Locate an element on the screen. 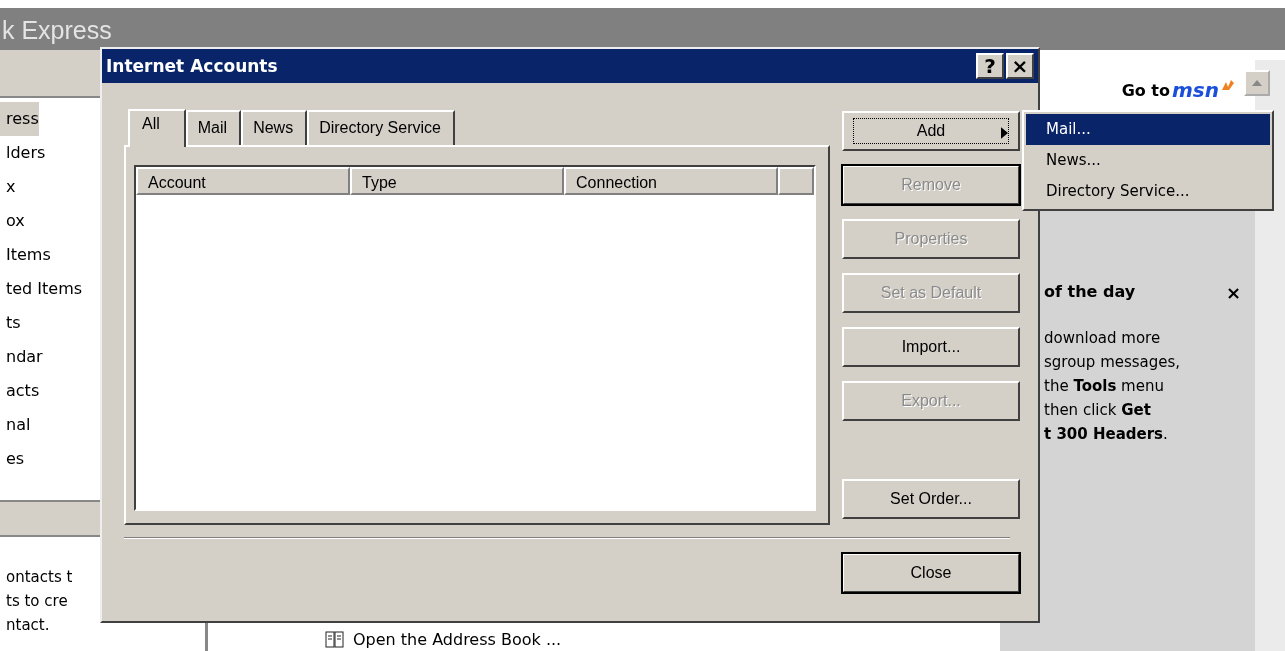 This screenshot has height=651, width=1285. folder-item: ts is located at coordinates (10, 323).